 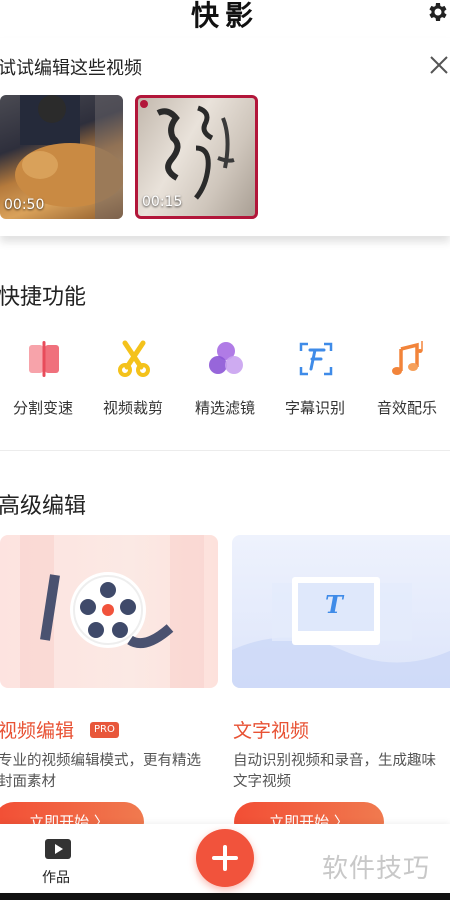 I want to click on watermark-text: 软件技巧, so click(x=376, y=869).